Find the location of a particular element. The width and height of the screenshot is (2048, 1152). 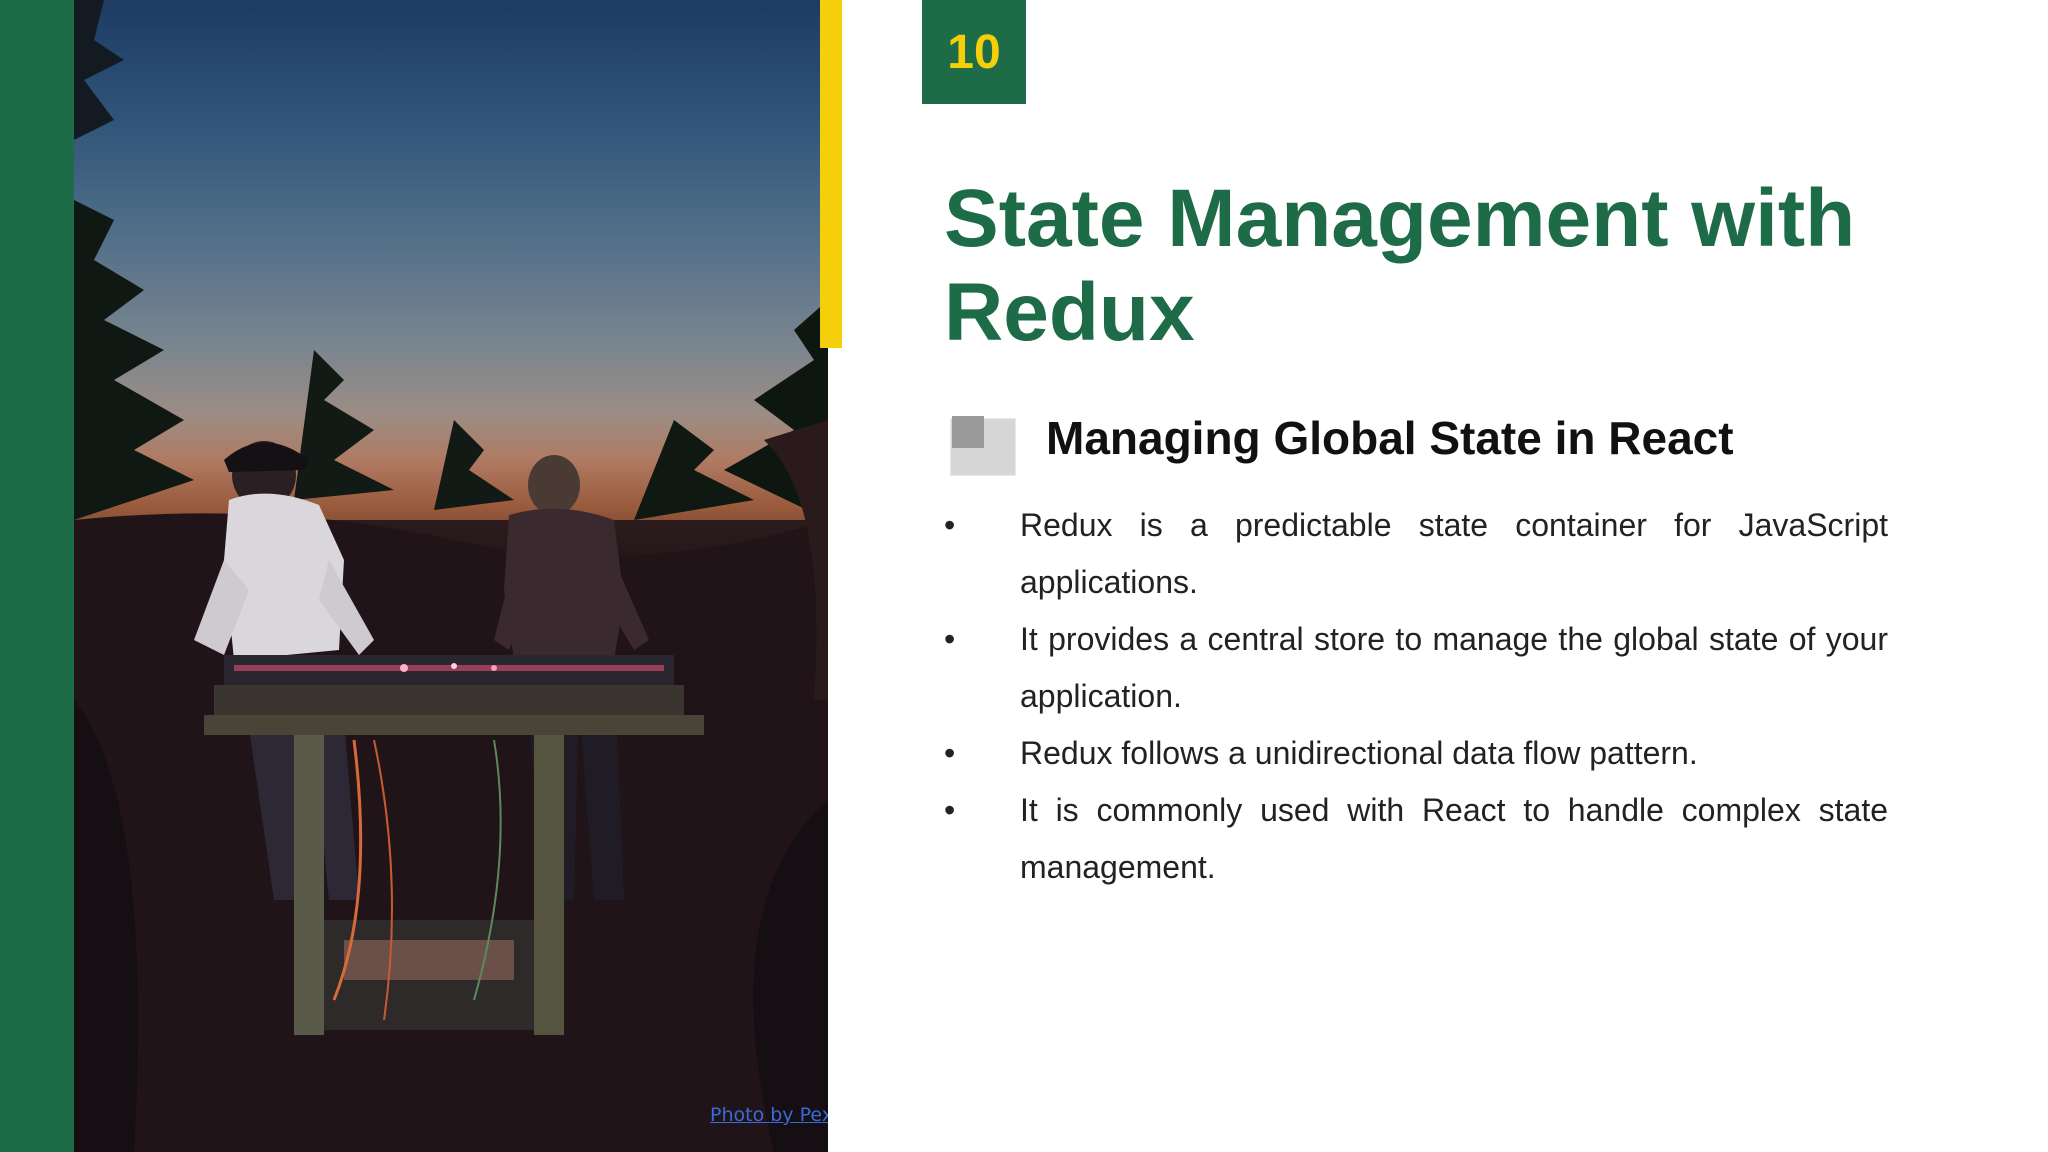

slide-number-badge: 10 is located at coordinates (974, 52).